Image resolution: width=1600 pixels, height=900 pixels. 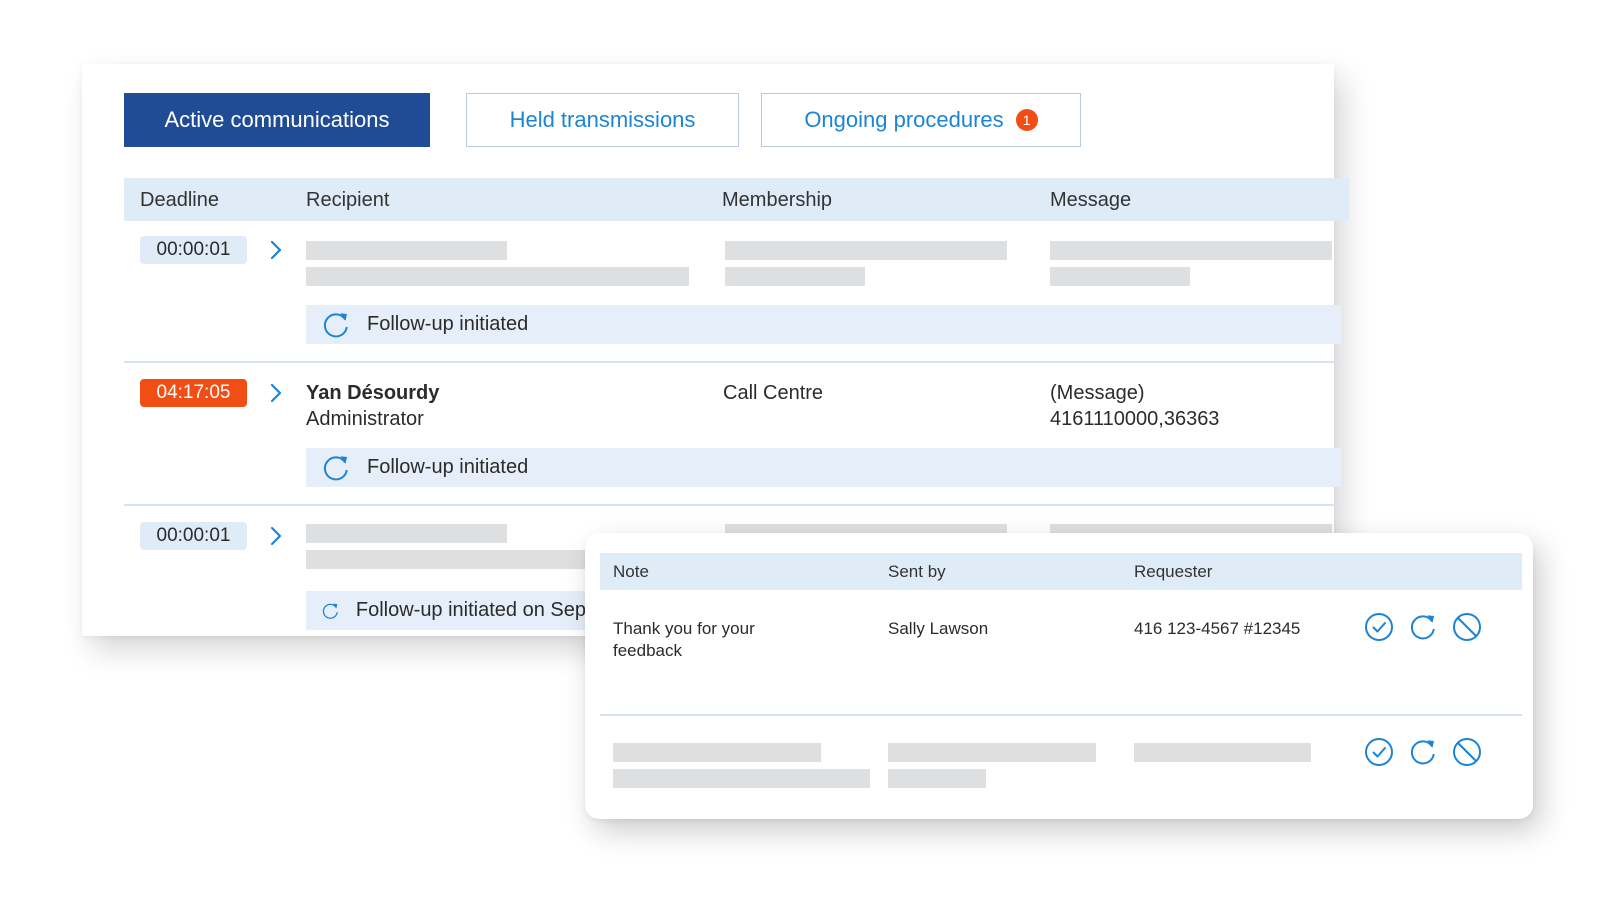 What do you see at coordinates (348, 200) in the screenshot?
I see `column-header-recipient: Recipient` at bounding box center [348, 200].